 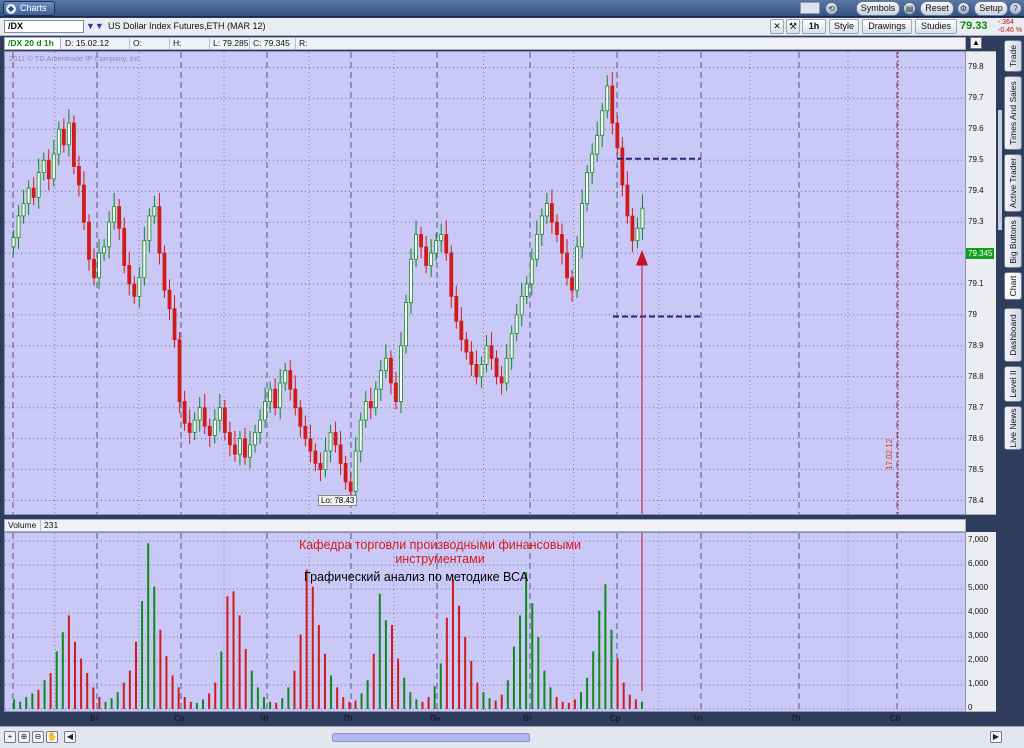 I want to click on tab-times-and-sales: Times And Sales, so click(x=1013, y=113).